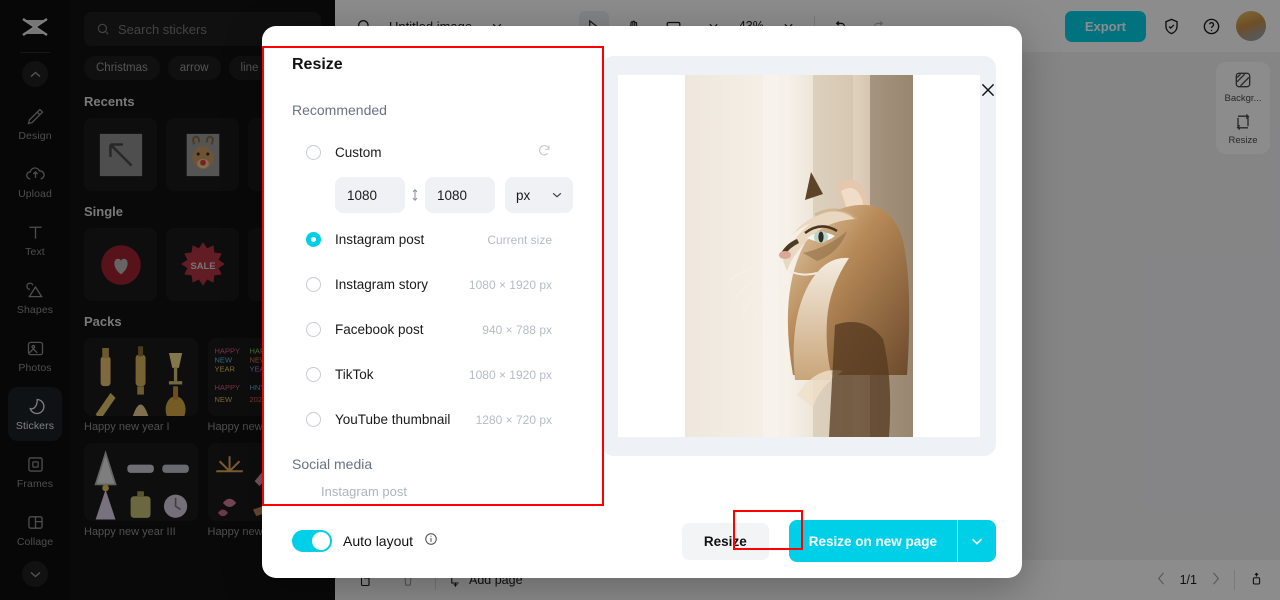 This screenshot has width=1280, height=600. I want to click on option-label: TikTok, so click(354, 374).